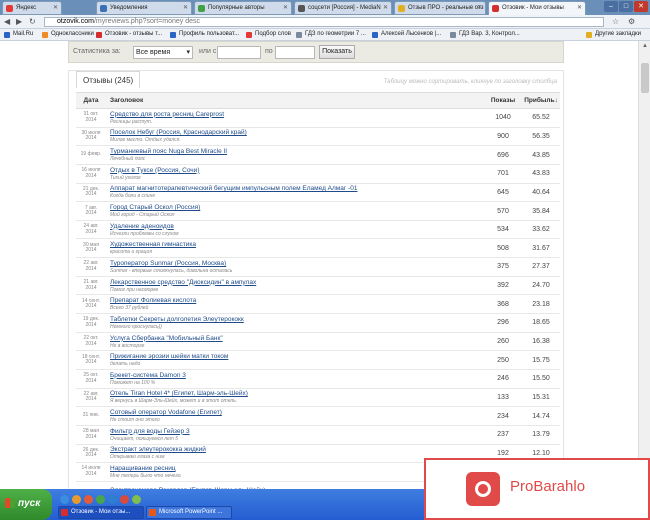 The width and height of the screenshot is (650, 520). I want to click on close-window-button: ✕, so click(641, 6).